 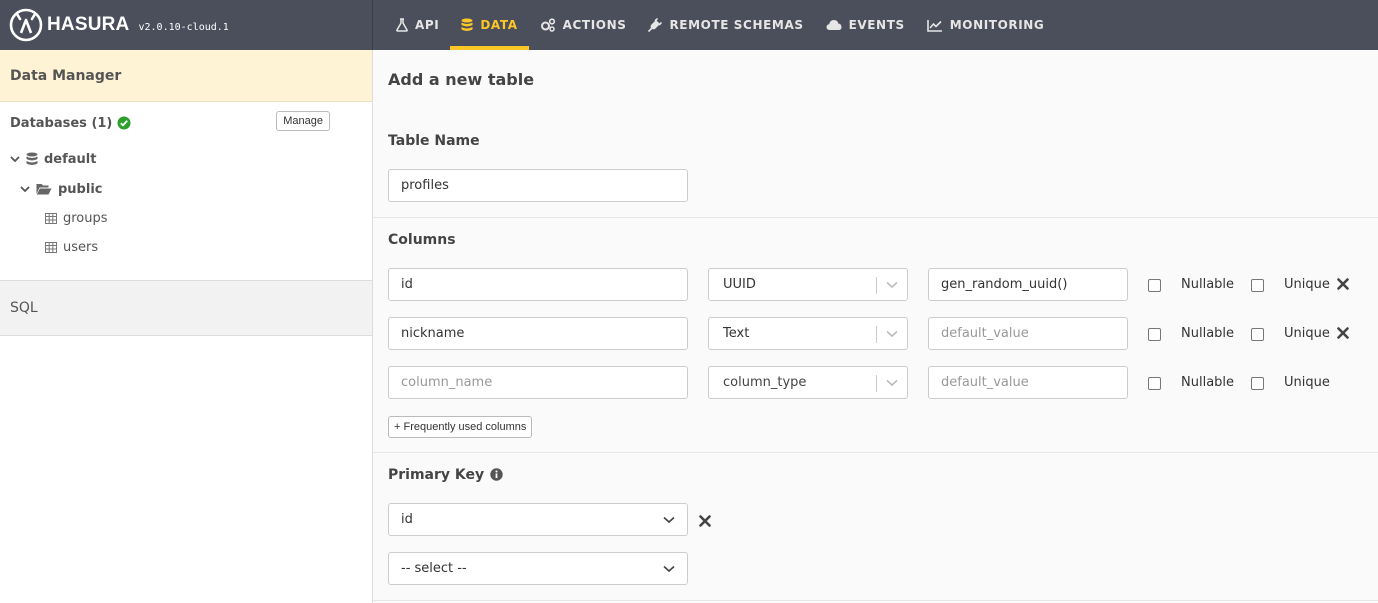 I want to click on column-type-select: Text, so click(x=808, y=333).